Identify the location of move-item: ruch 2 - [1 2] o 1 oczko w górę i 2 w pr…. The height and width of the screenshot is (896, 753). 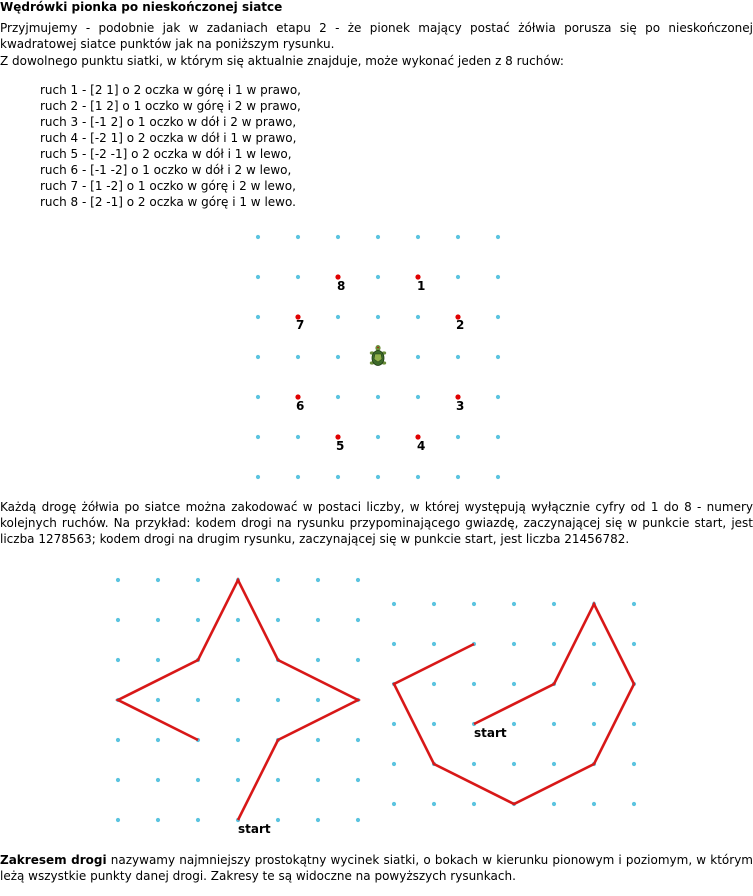
(170, 106).